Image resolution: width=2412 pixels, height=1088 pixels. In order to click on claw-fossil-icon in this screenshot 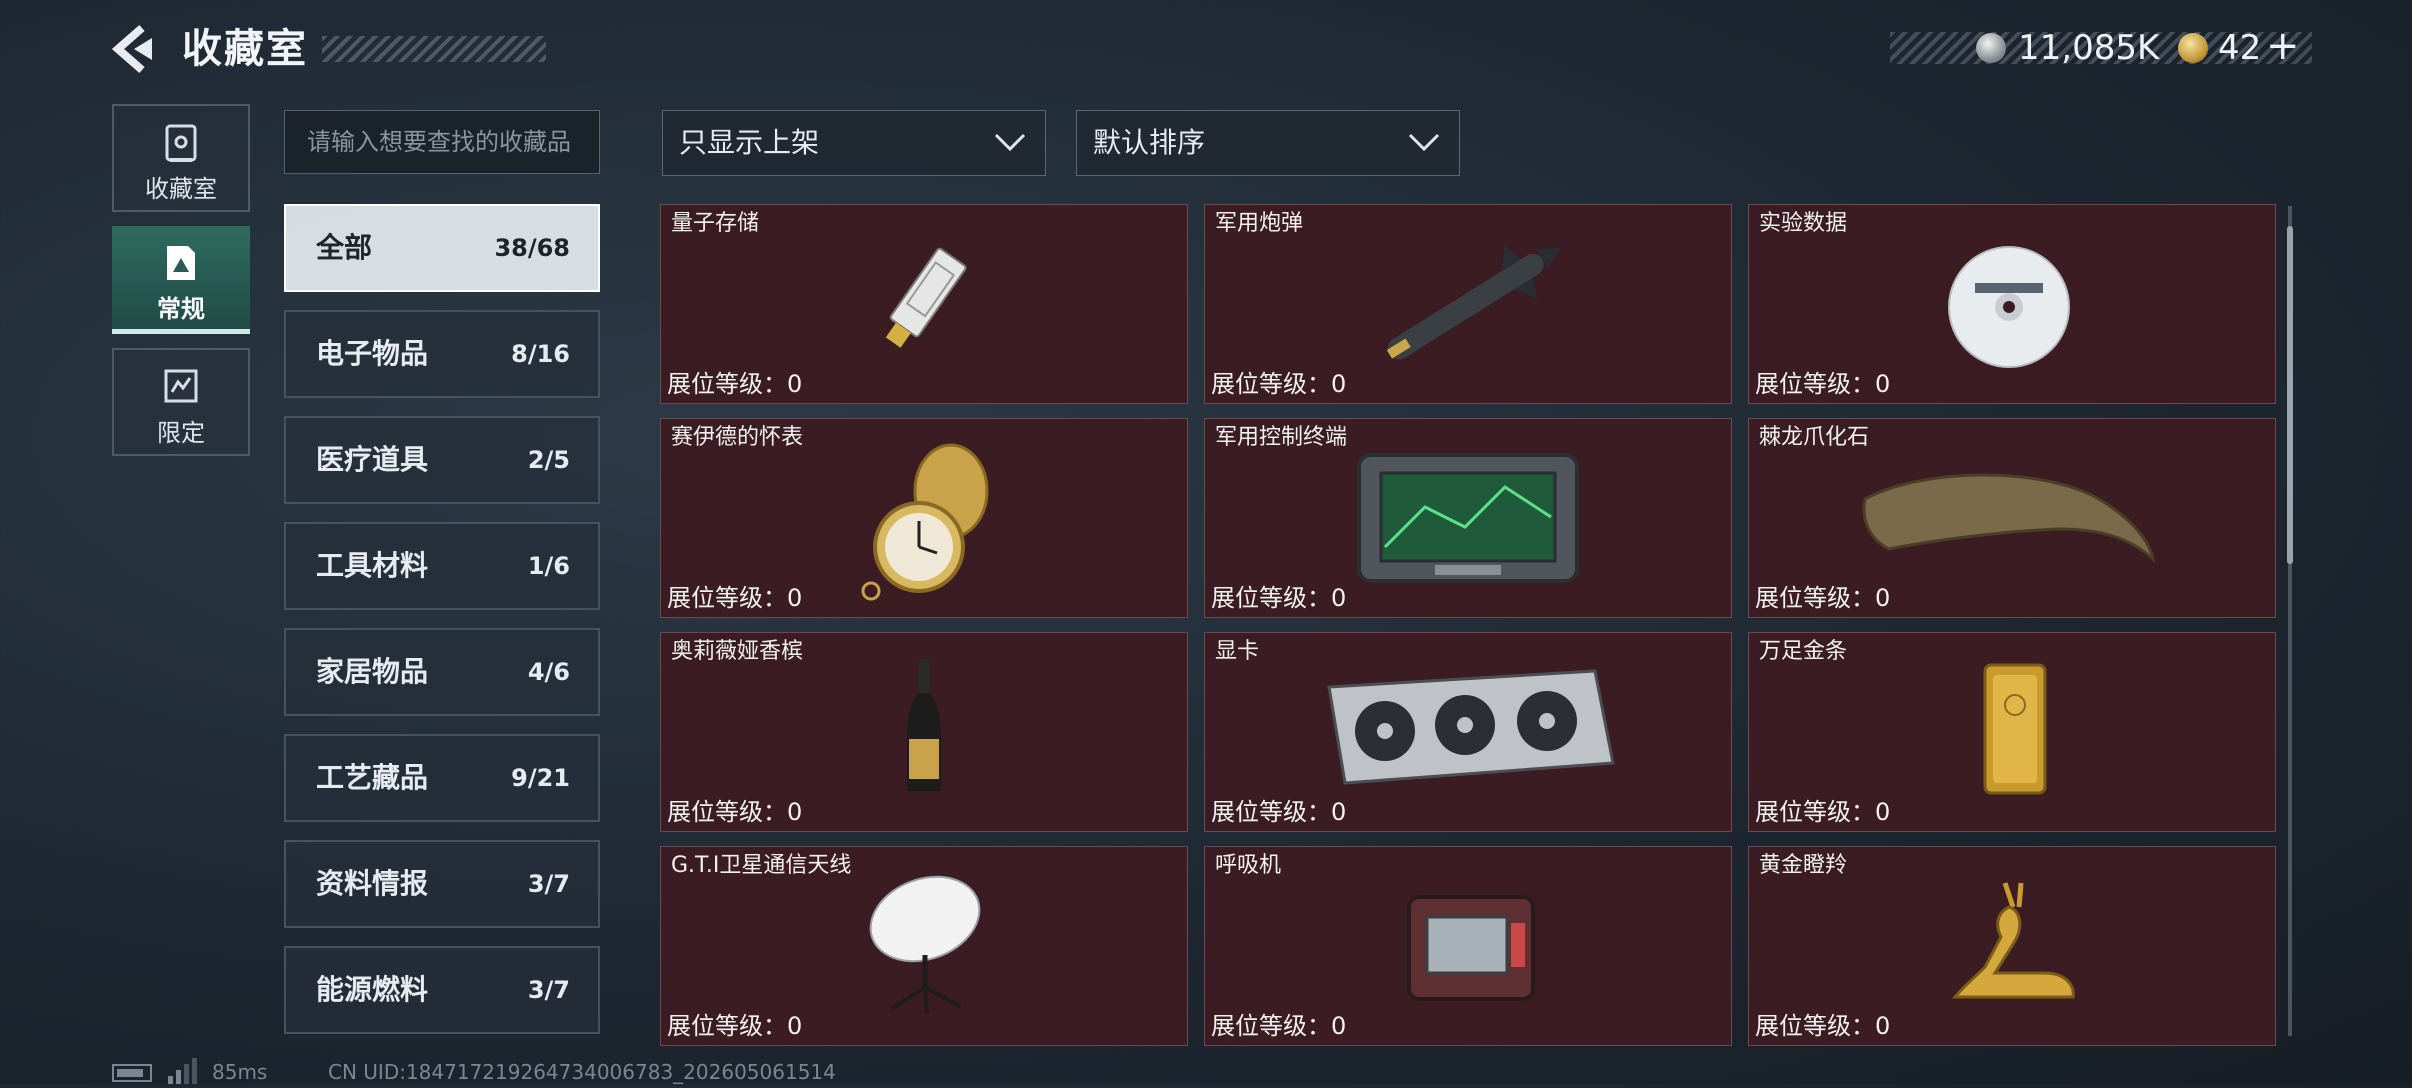, I will do `click(2009, 516)`.